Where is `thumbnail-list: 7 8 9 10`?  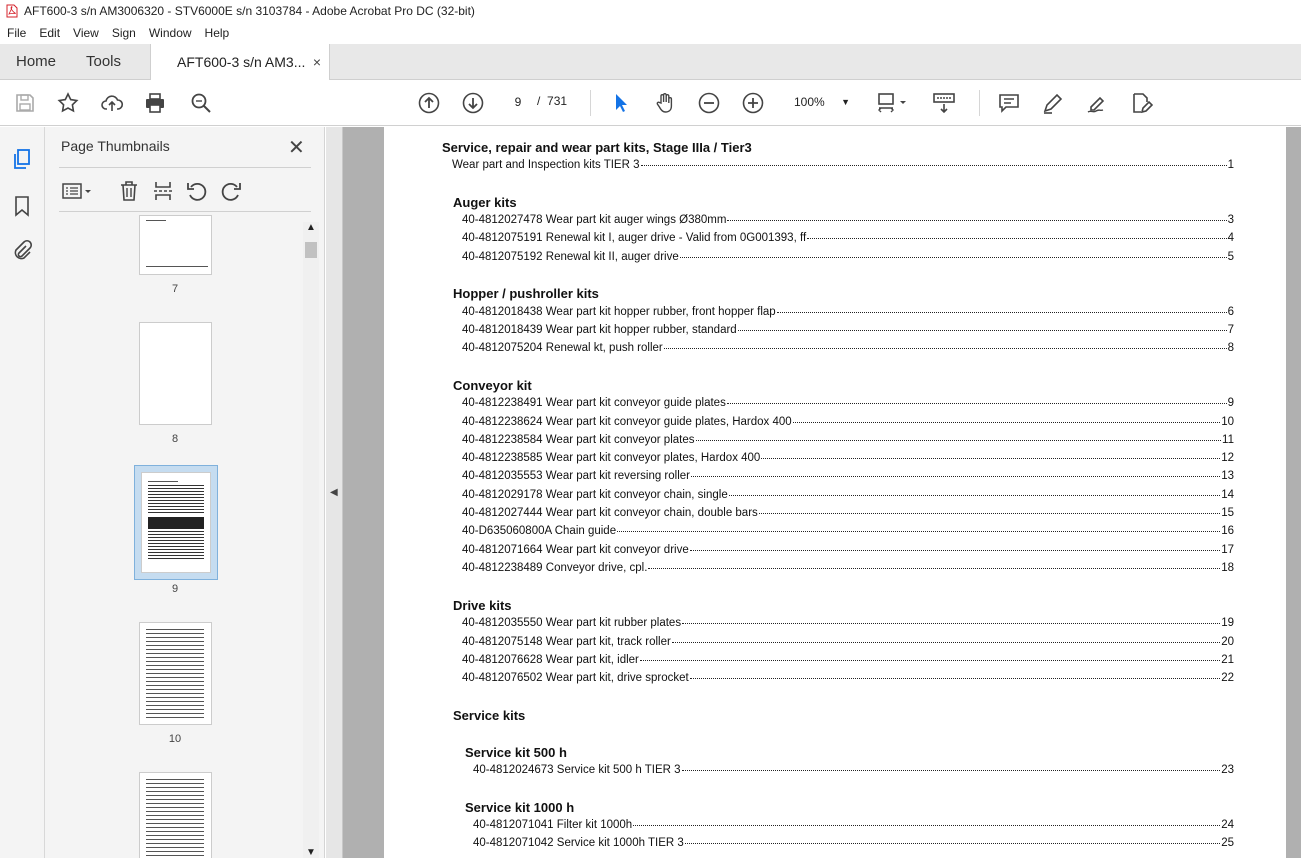 thumbnail-list: 7 8 9 10 is located at coordinates (181, 536).